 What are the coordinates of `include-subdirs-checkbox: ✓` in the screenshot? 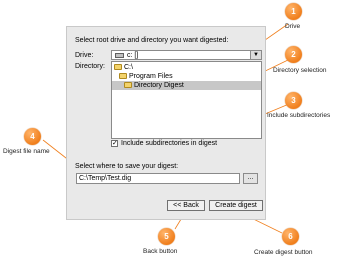 It's located at (114, 143).